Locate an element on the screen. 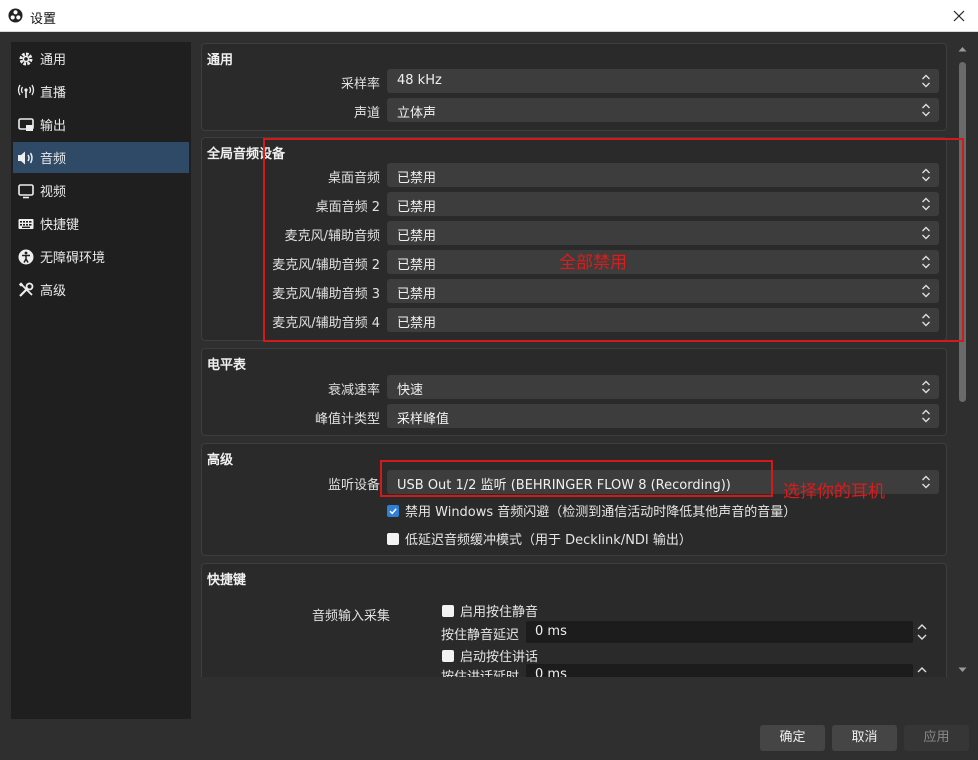  cancel-button: 取消 is located at coordinates (864, 738).